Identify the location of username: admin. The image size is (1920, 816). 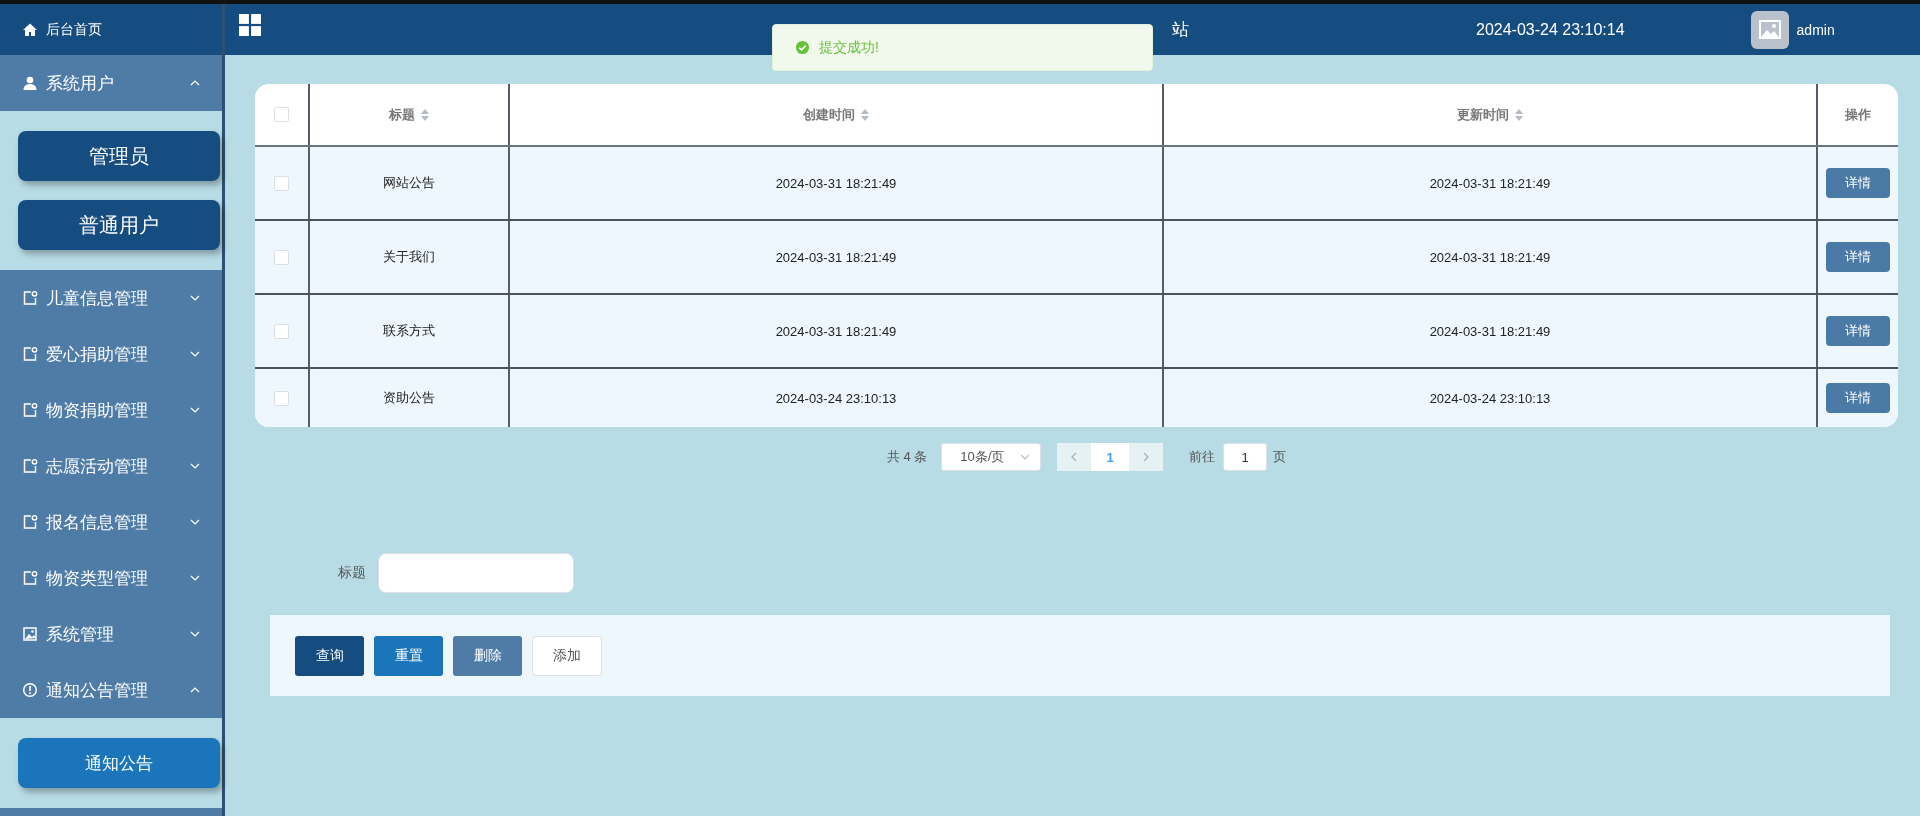
(1815, 29).